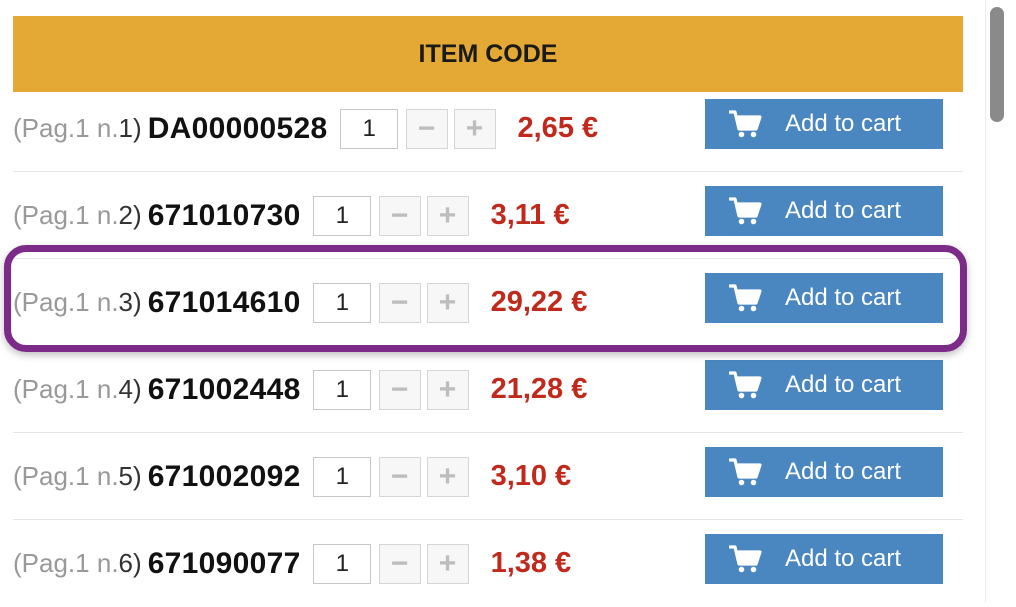  What do you see at coordinates (530, 215) in the screenshot?
I see `item-price: 3,11 €` at bounding box center [530, 215].